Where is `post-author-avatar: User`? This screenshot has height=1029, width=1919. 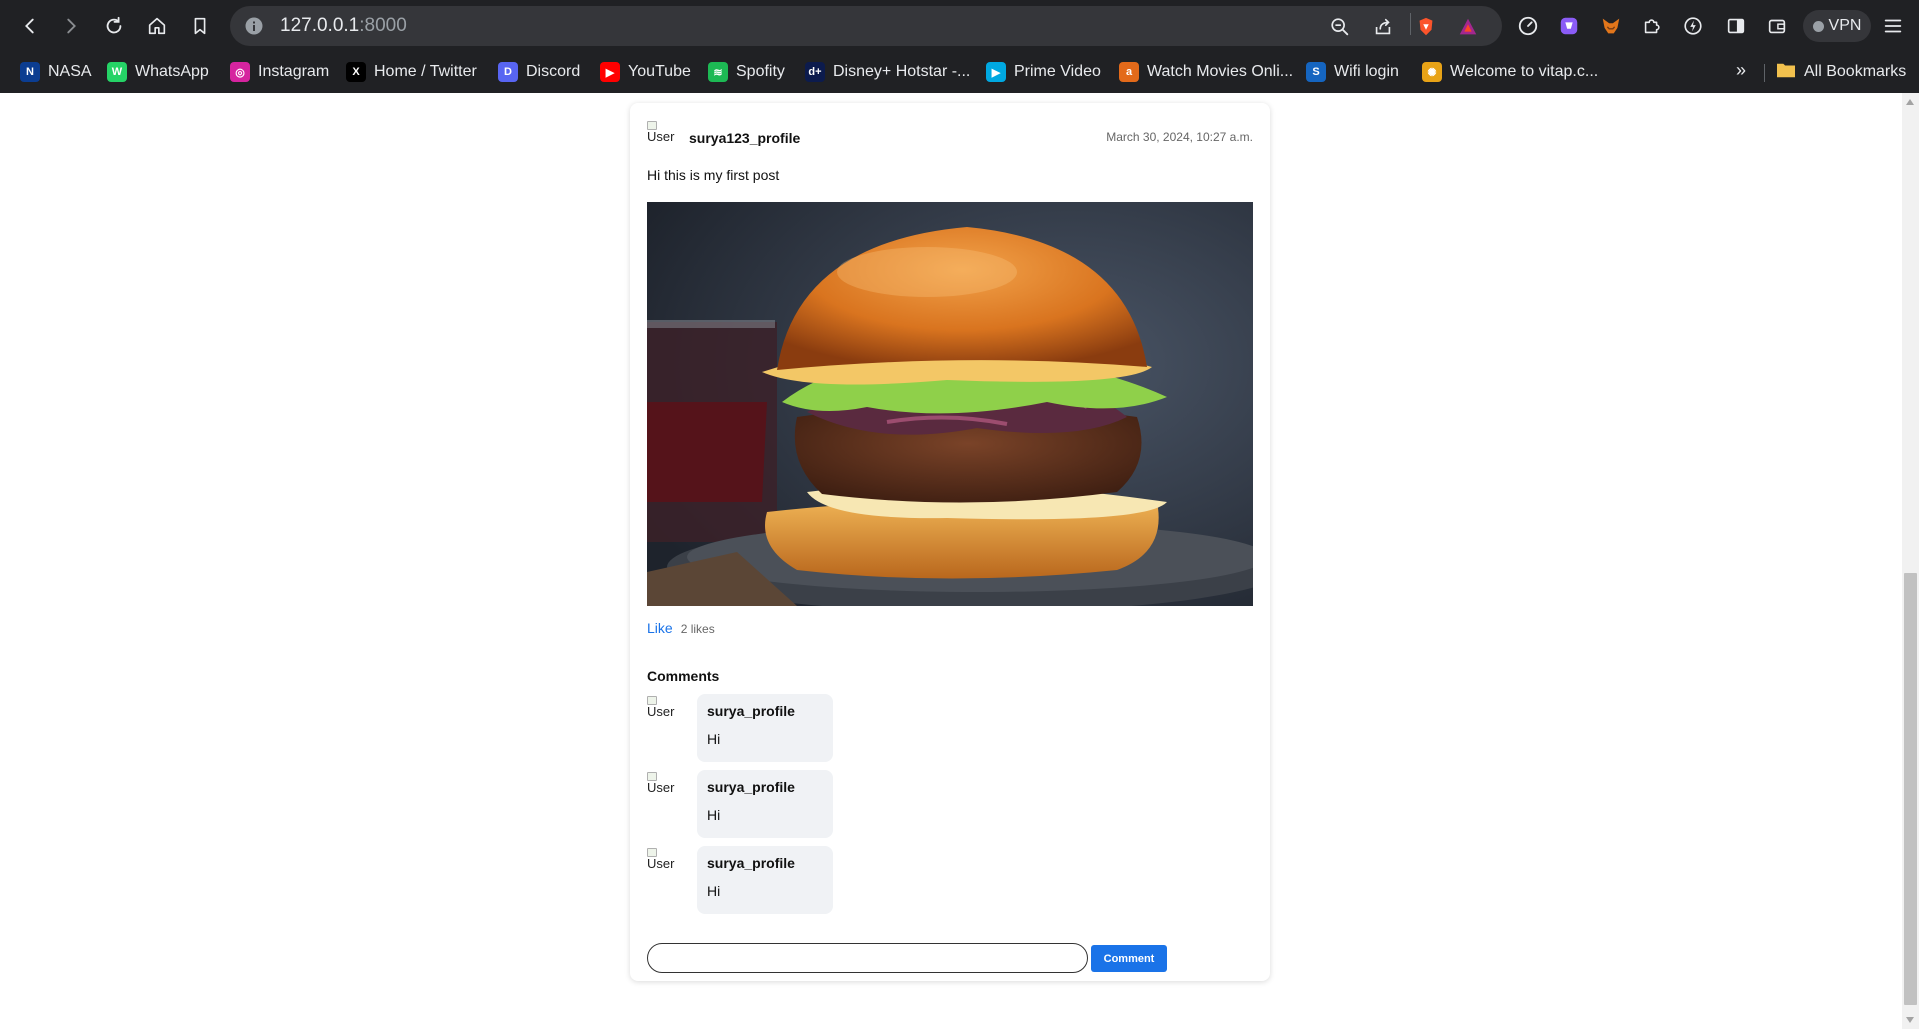 post-author-avatar: User is located at coordinates (663, 136).